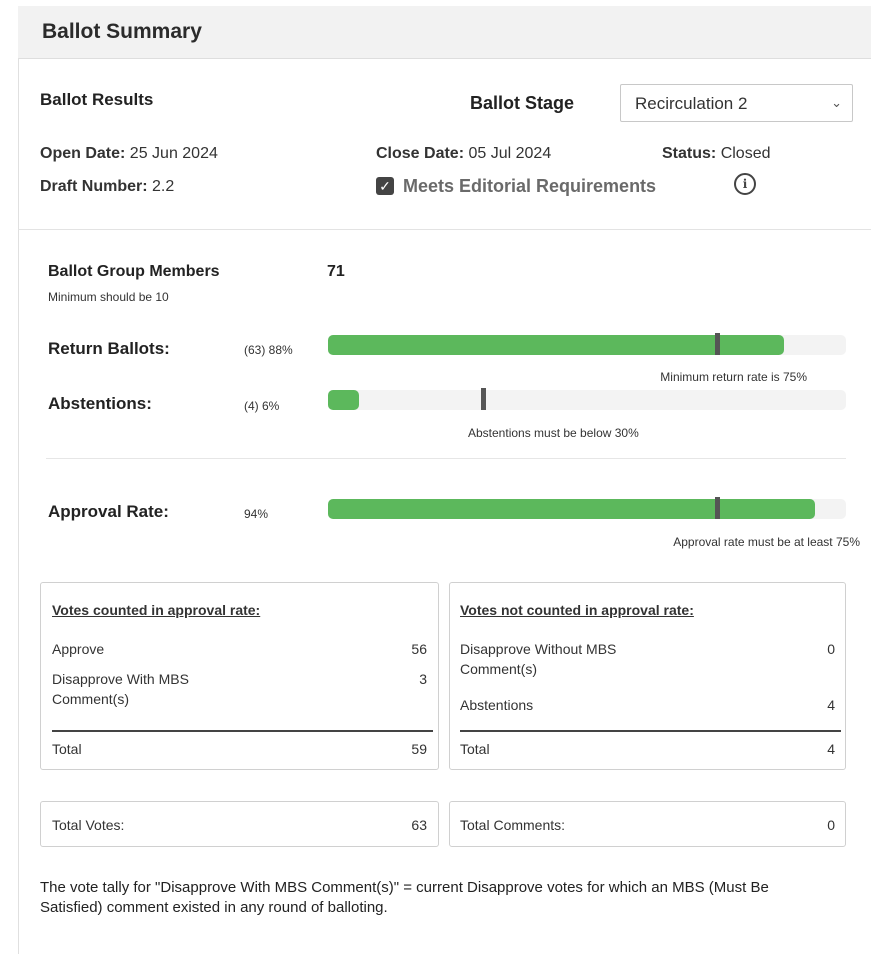 This screenshot has height=954, width=871. I want to click on total-comments-label: Total Comments:, so click(513, 825).